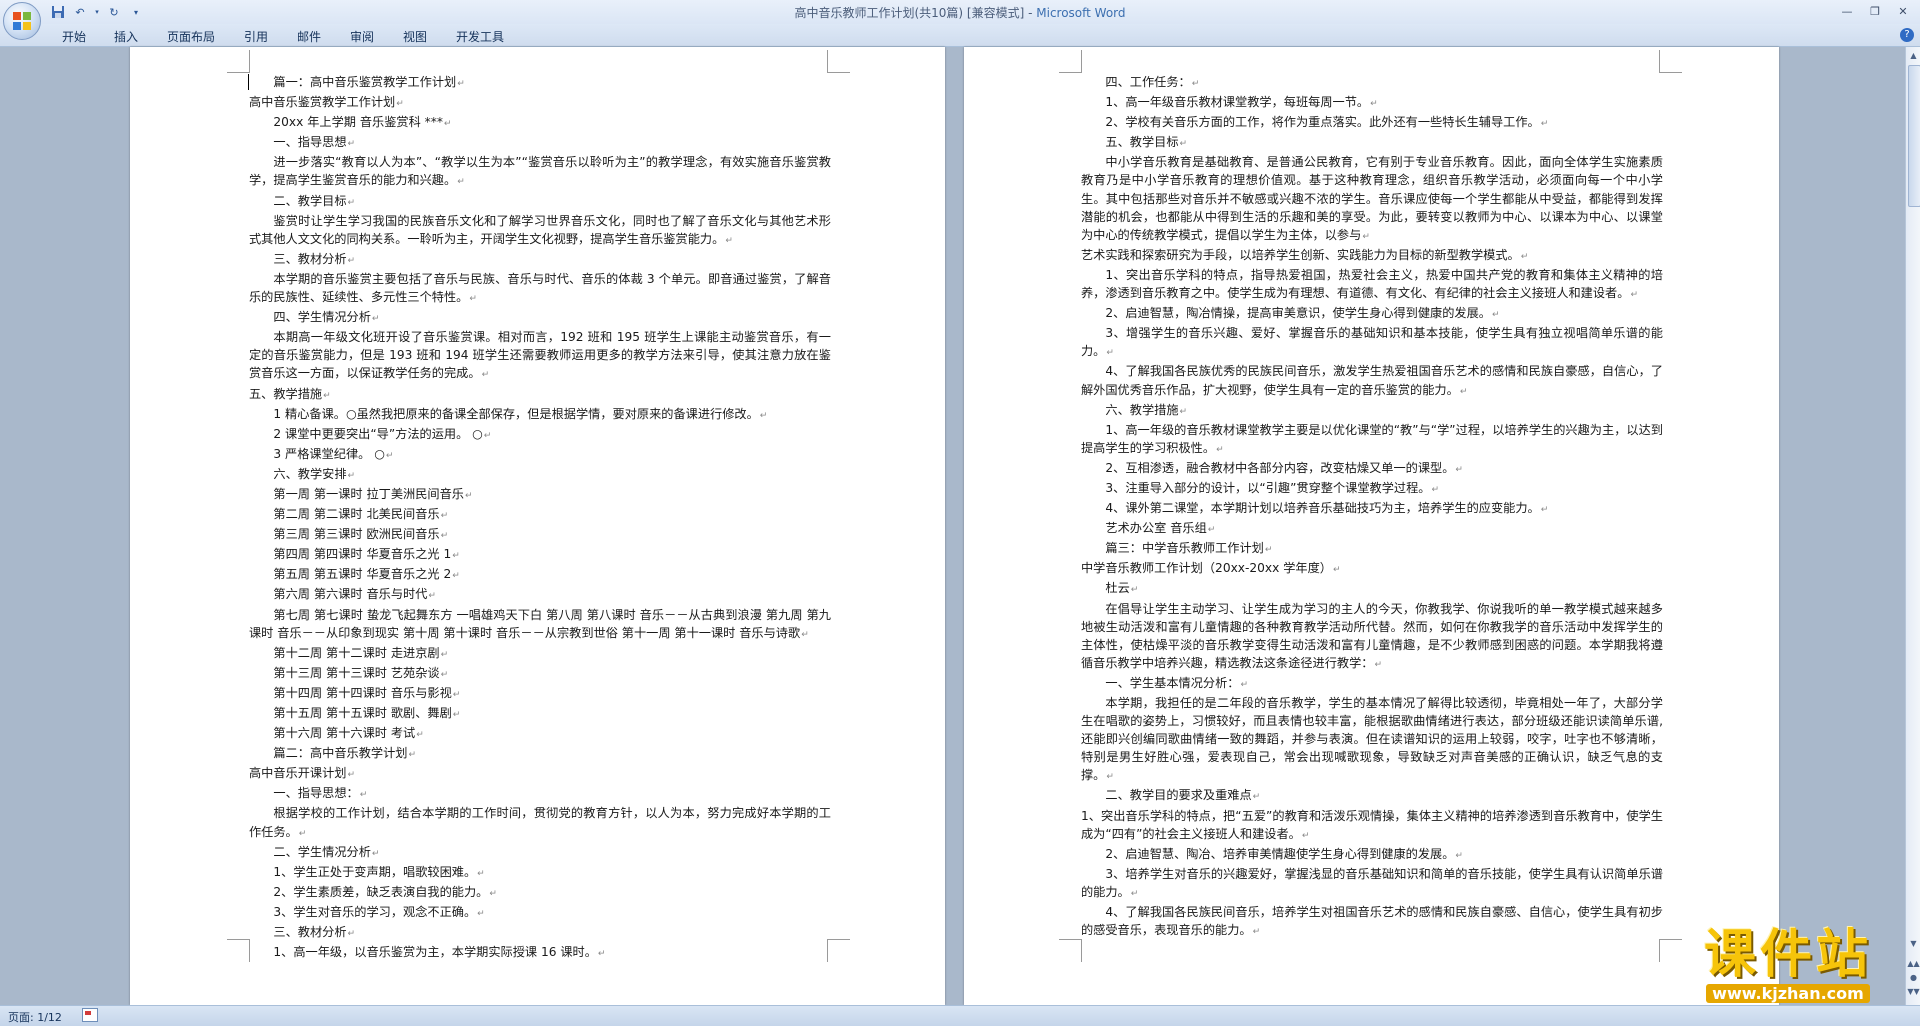 The height and width of the screenshot is (1026, 1920). Describe the element at coordinates (1372, 855) in the screenshot. I see `paragraph: 2、启迪智慧、陶冶、培养审美情趣使学生身心得到健康的发展。` at that location.